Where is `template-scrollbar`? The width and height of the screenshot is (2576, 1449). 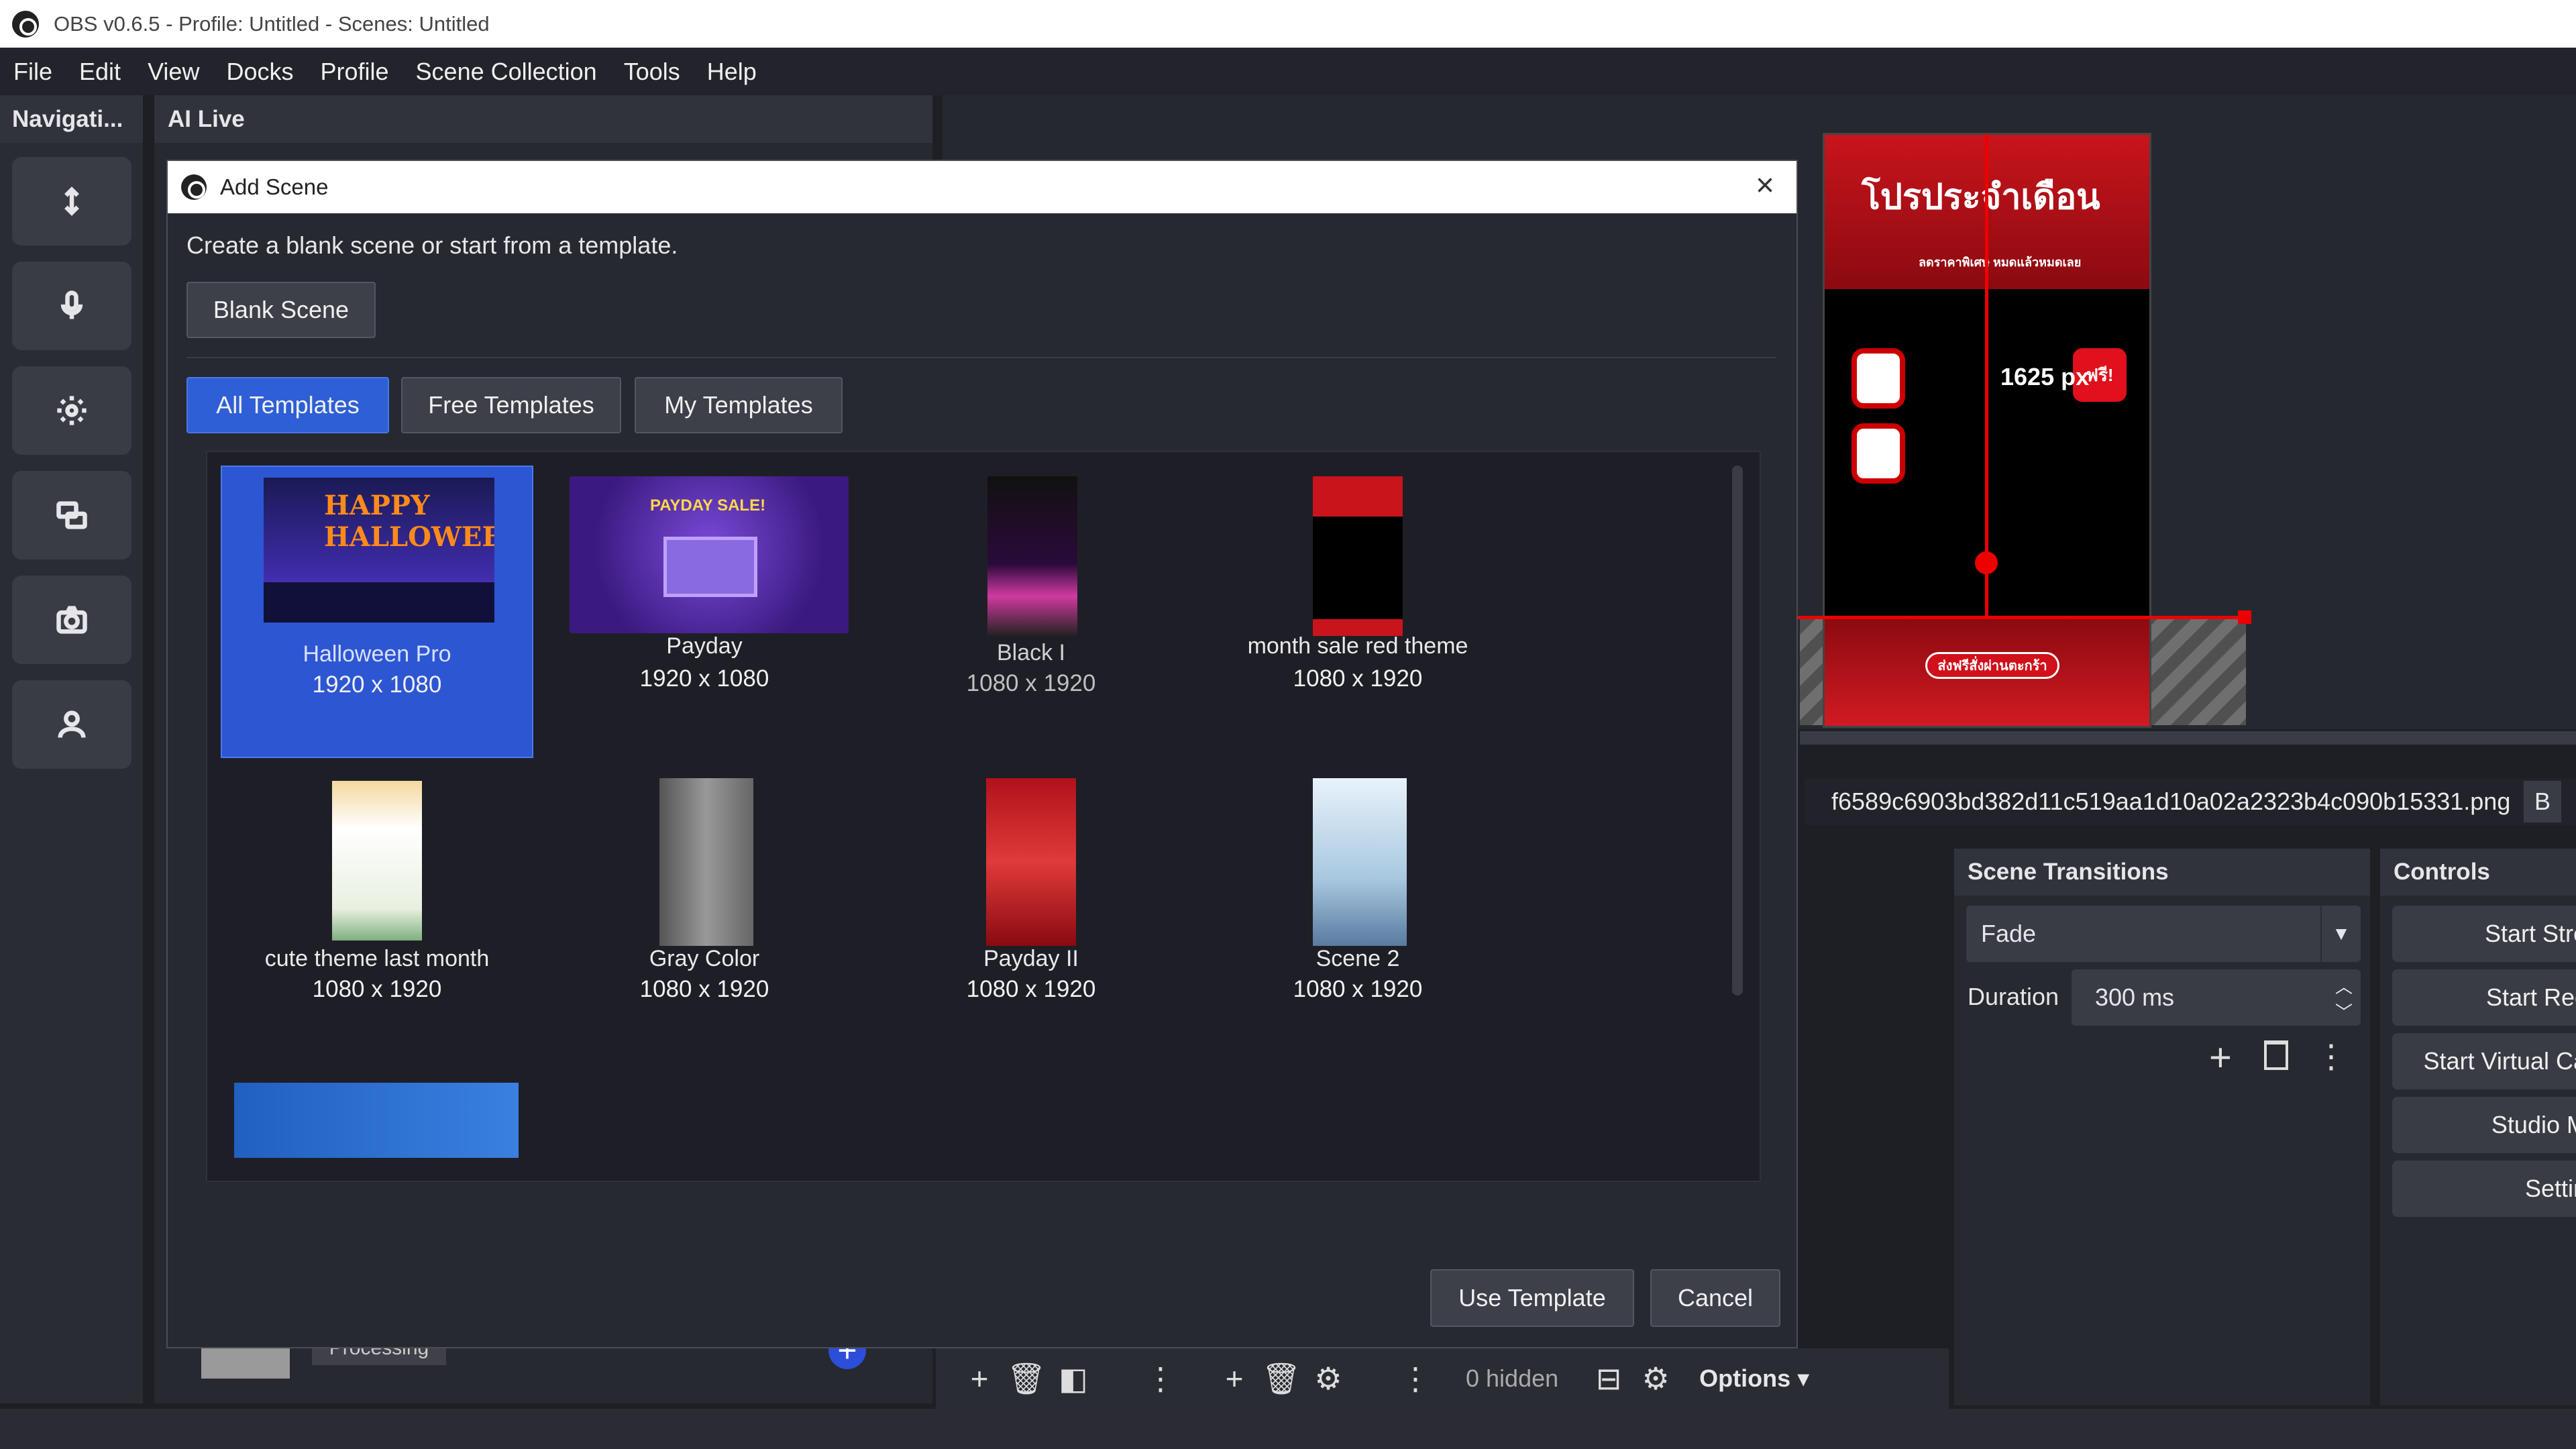
template-scrollbar is located at coordinates (1737, 731).